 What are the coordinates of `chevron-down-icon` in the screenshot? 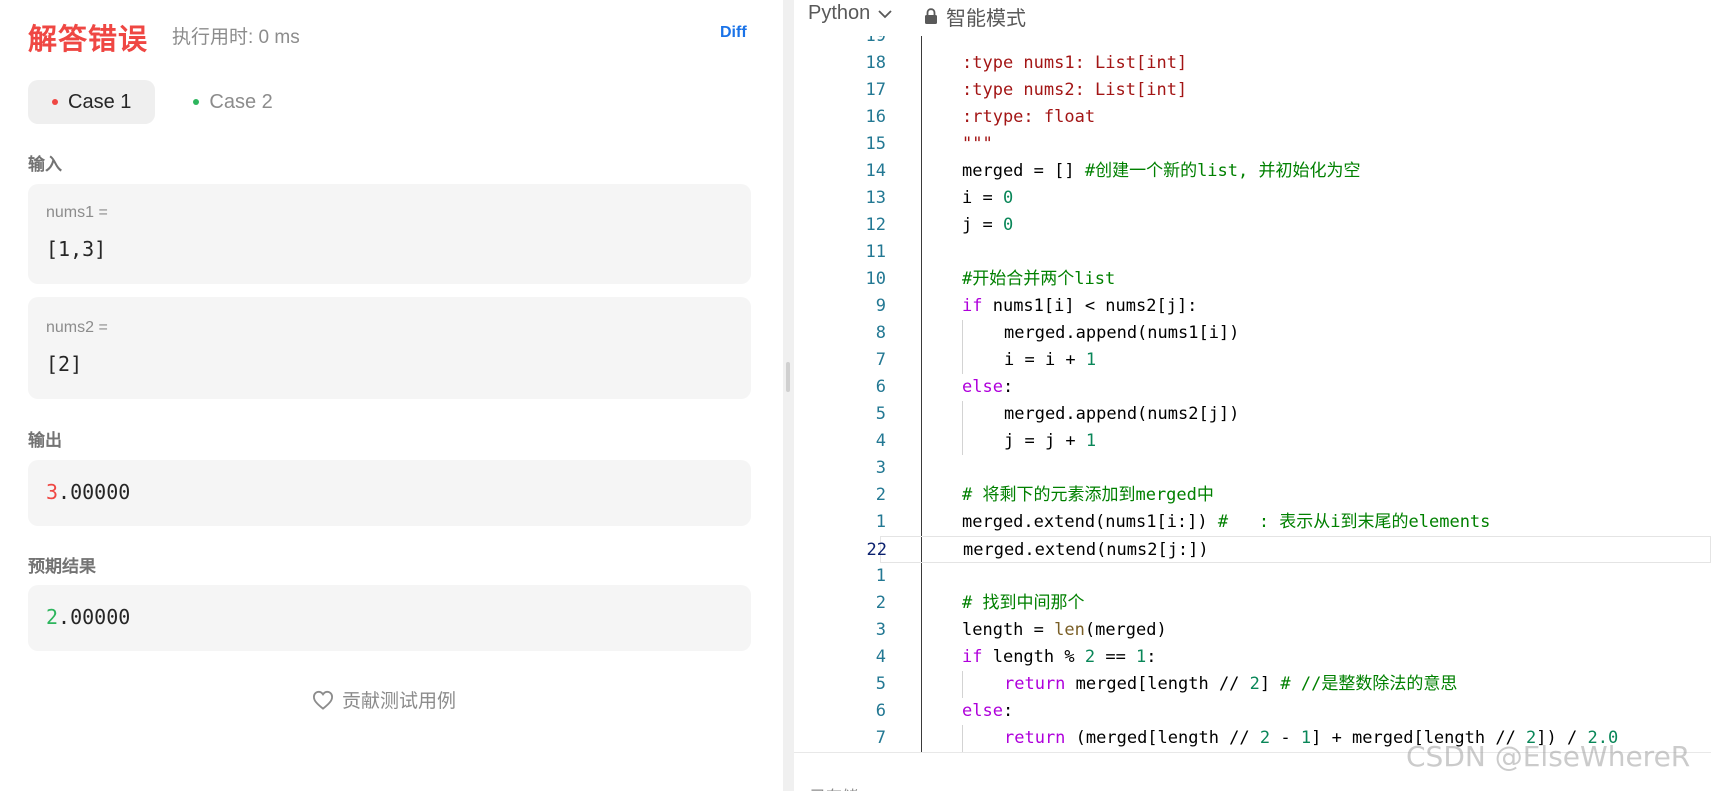 It's located at (885, 13).